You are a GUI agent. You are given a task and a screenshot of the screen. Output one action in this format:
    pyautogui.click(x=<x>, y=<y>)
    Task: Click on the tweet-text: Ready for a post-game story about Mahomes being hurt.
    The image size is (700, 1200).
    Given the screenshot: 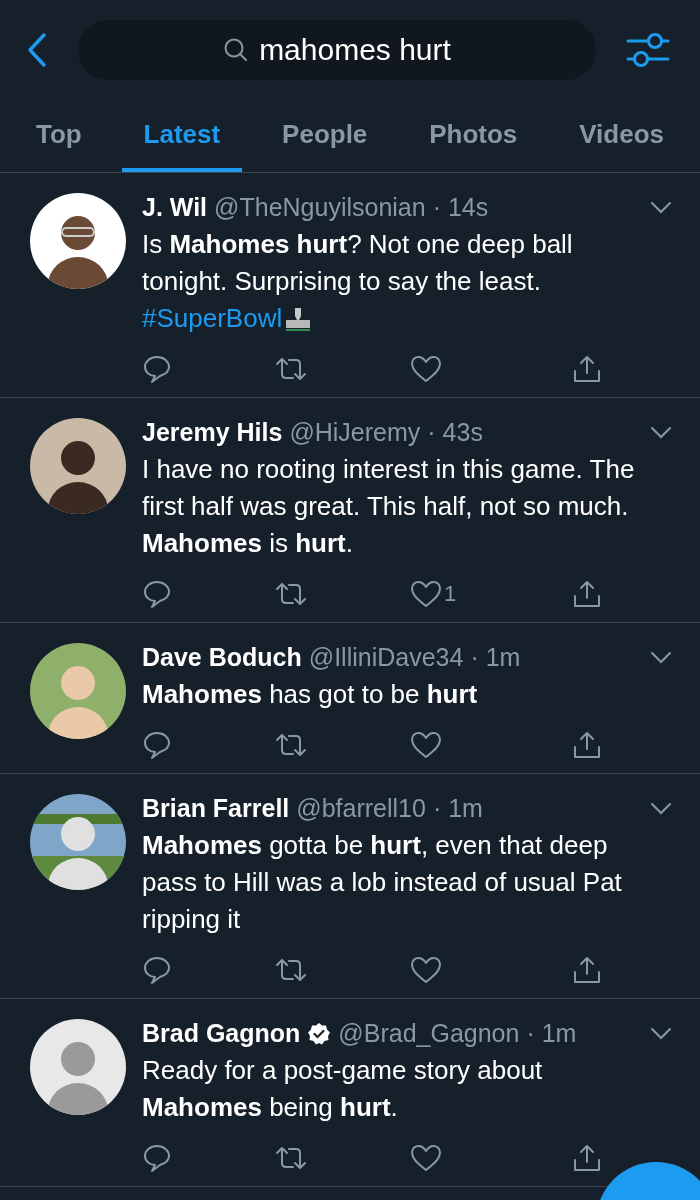 What is the action you would take?
    pyautogui.click(x=343, y=1089)
    